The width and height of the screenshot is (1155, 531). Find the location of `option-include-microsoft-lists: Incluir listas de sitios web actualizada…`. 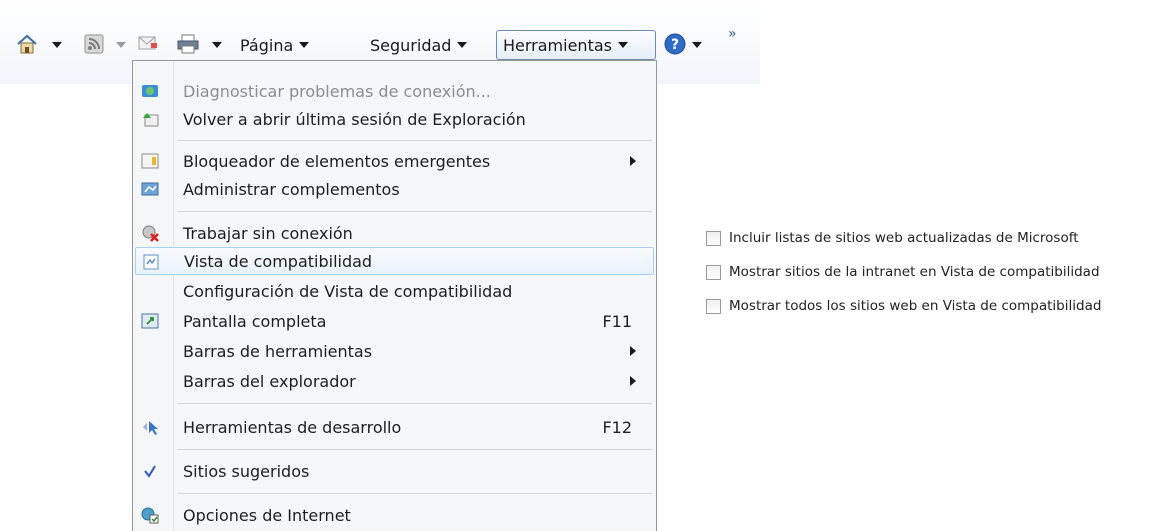

option-include-microsoft-lists: Incluir listas de sitios web actualizada… is located at coordinates (892, 238).